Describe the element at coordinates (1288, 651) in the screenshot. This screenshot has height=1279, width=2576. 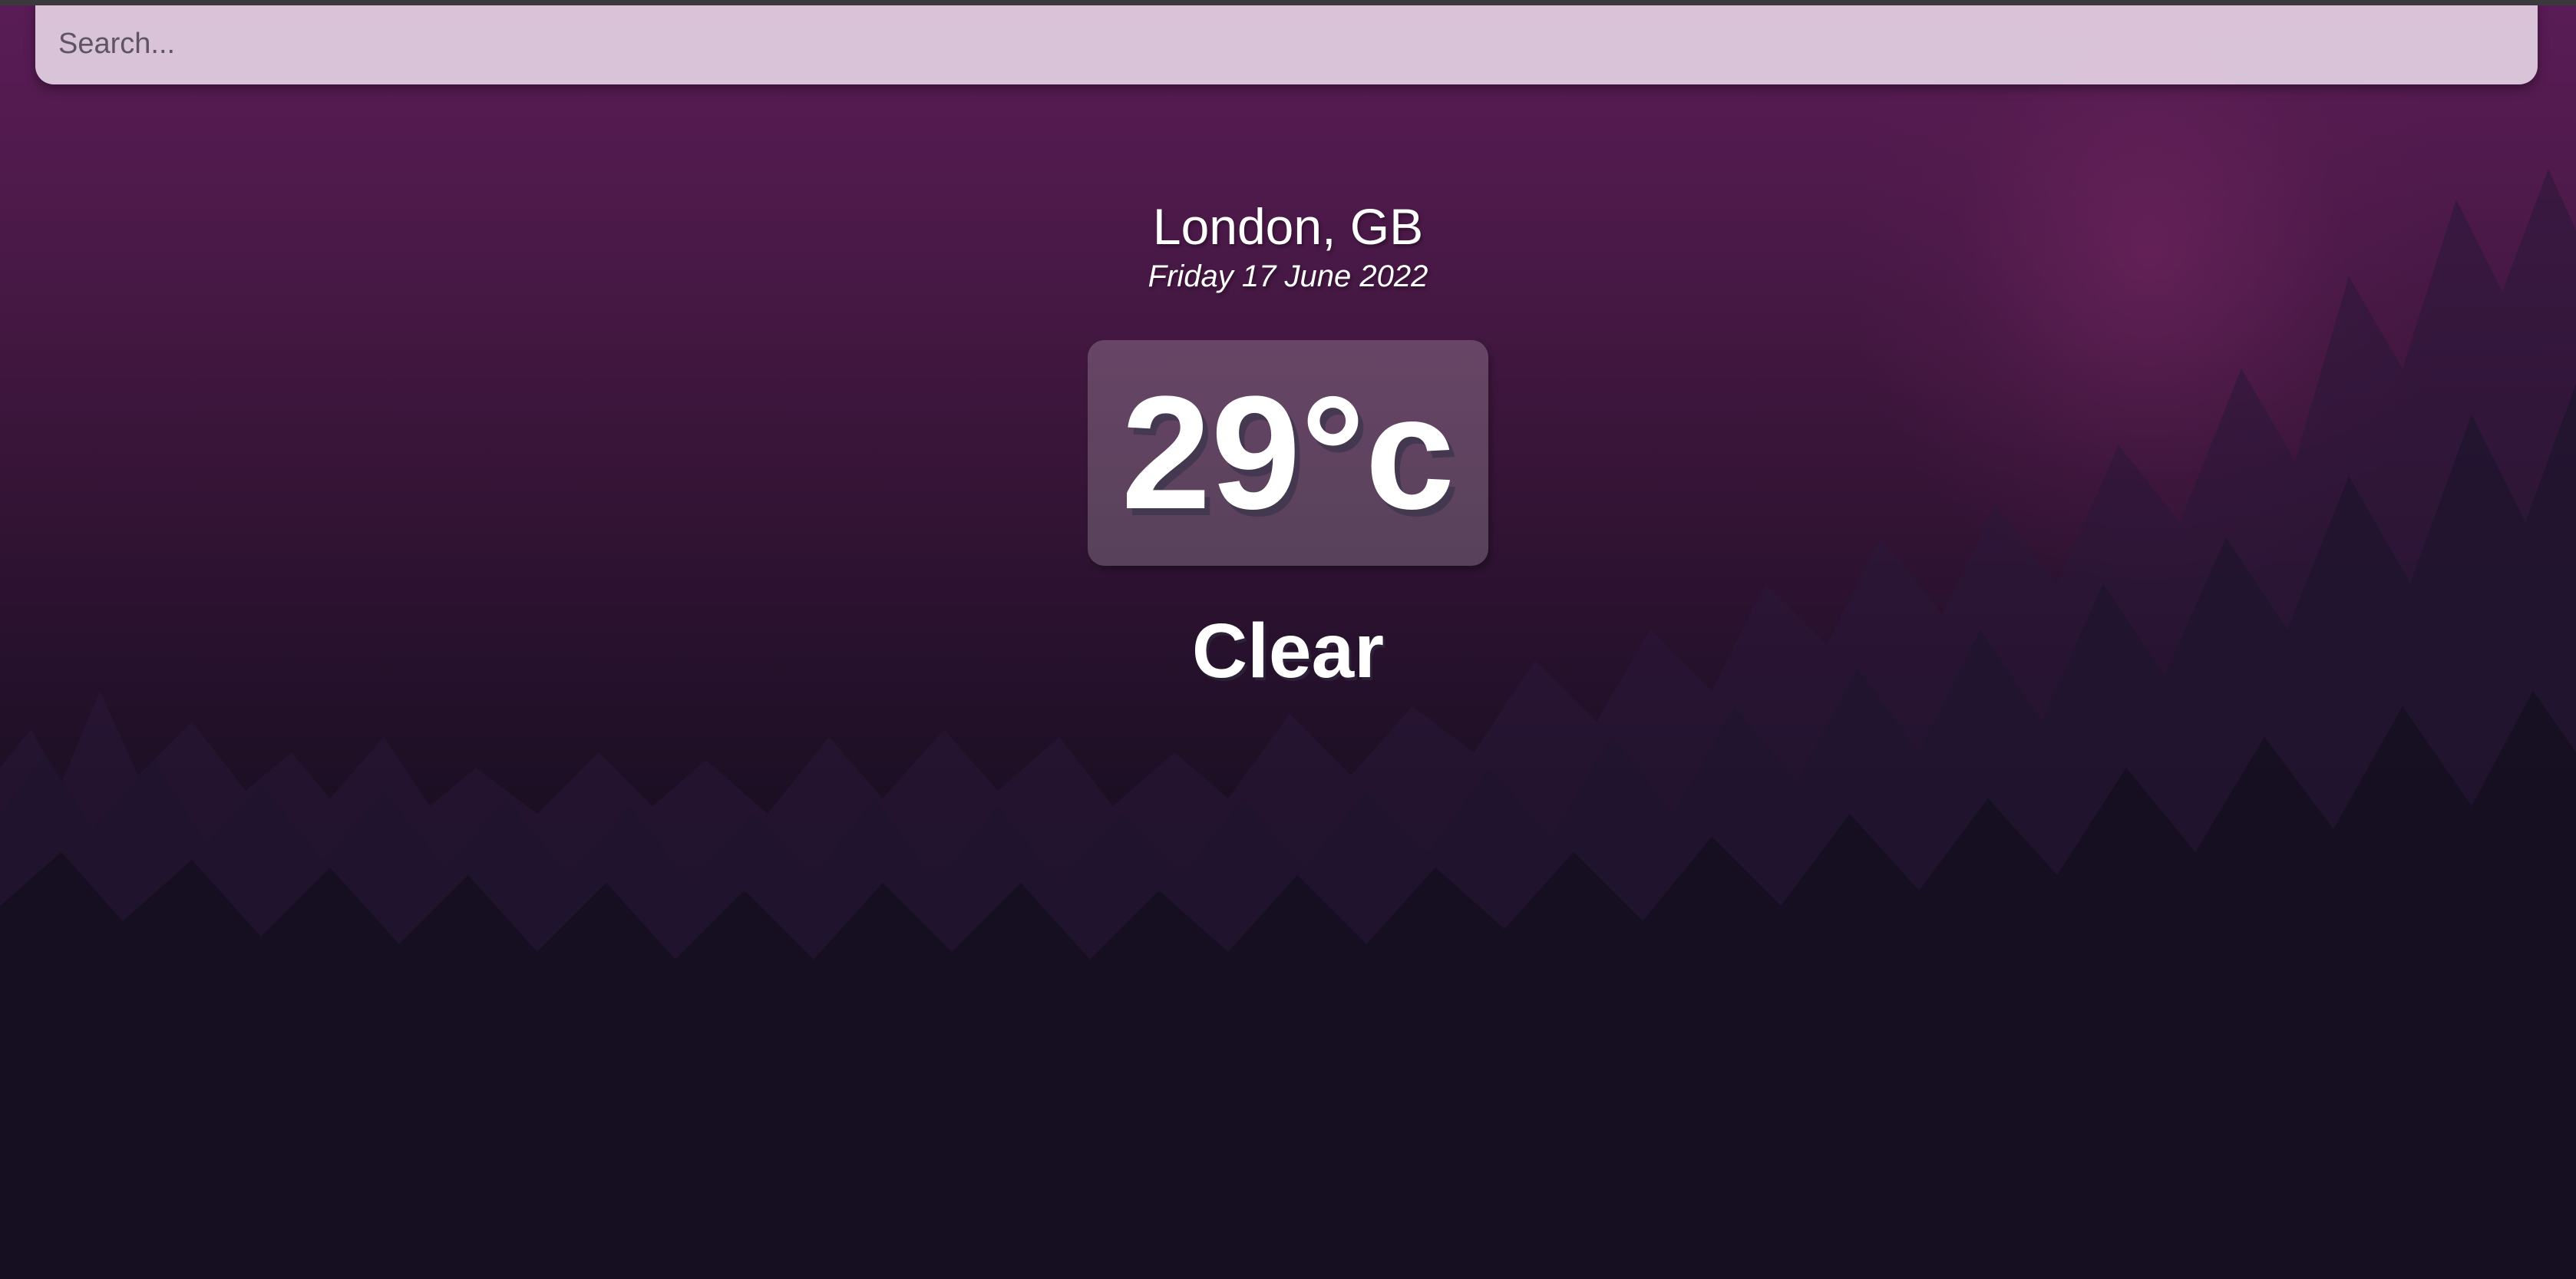
I see `weather-condition: Clear` at that location.